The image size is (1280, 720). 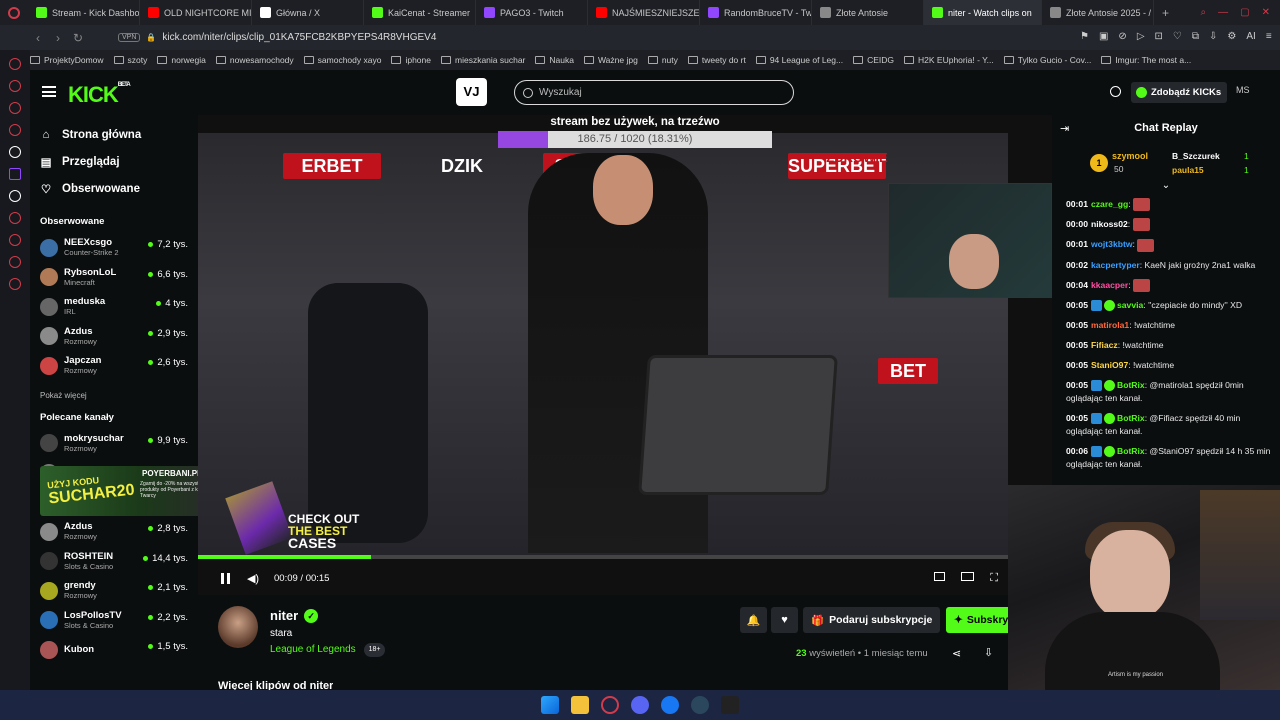 I want to click on browser-tab: RandomBruceTV - Tw, so click(x=756, y=12).